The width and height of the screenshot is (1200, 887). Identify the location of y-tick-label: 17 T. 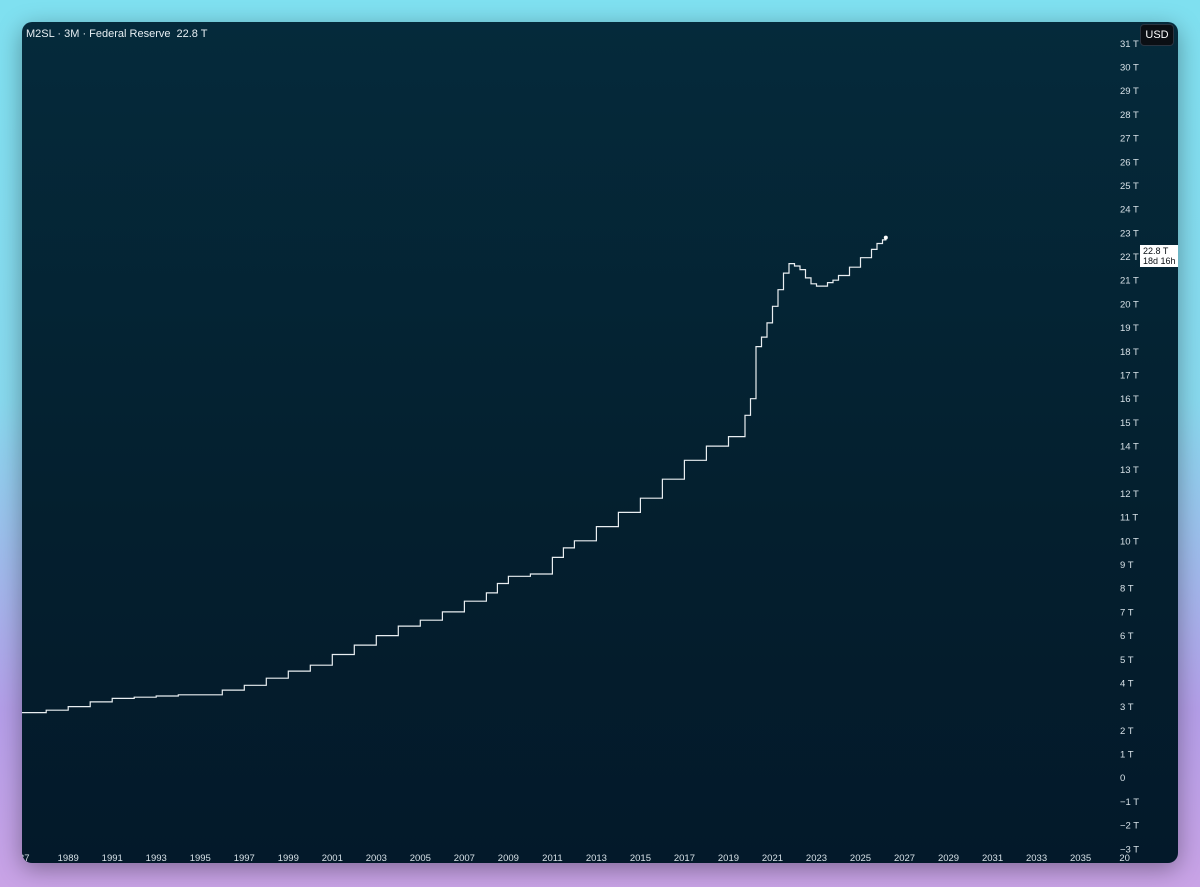
(1129, 375).